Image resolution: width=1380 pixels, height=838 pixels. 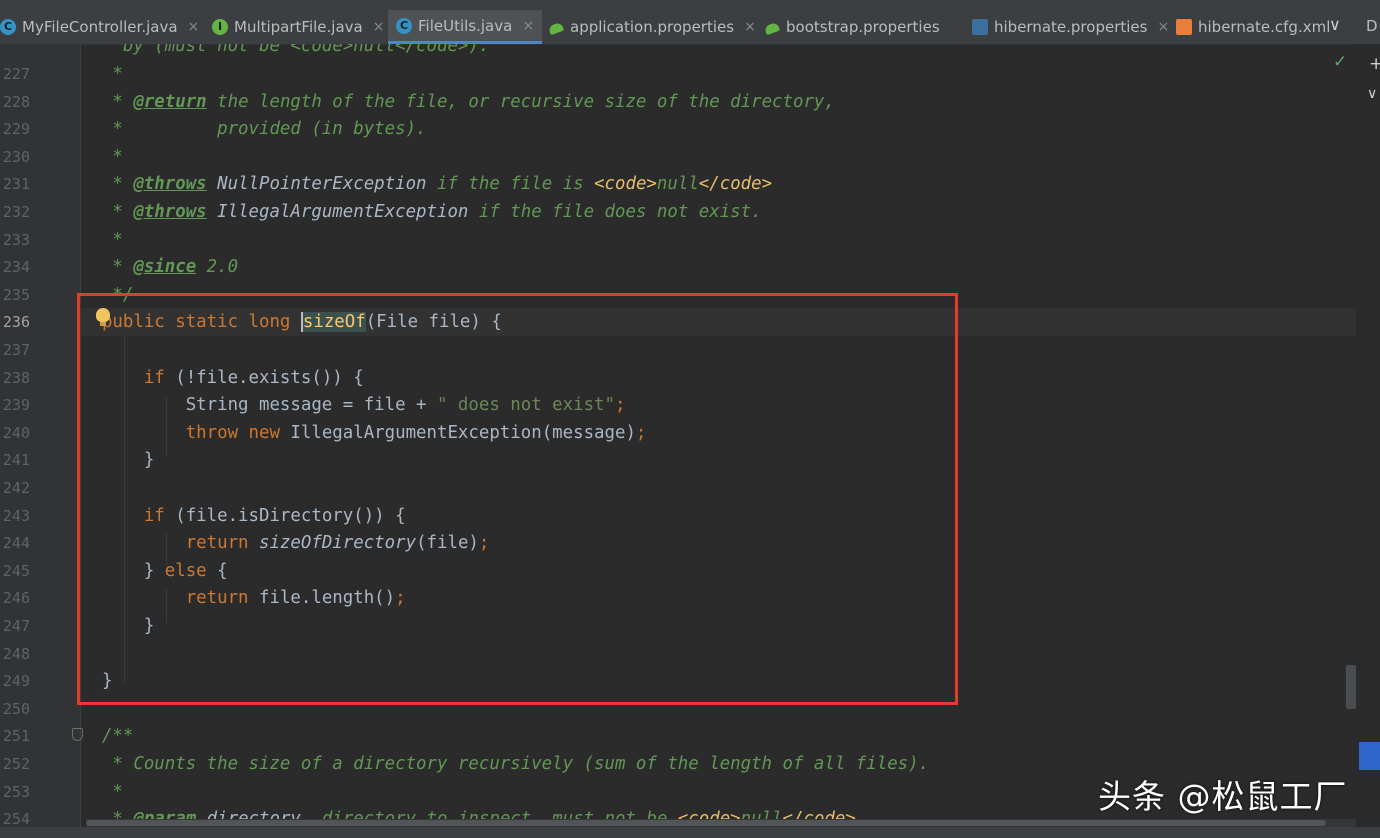 I want to click on tab-fileutils: FileUtils.java ×, so click(x=465, y=27).